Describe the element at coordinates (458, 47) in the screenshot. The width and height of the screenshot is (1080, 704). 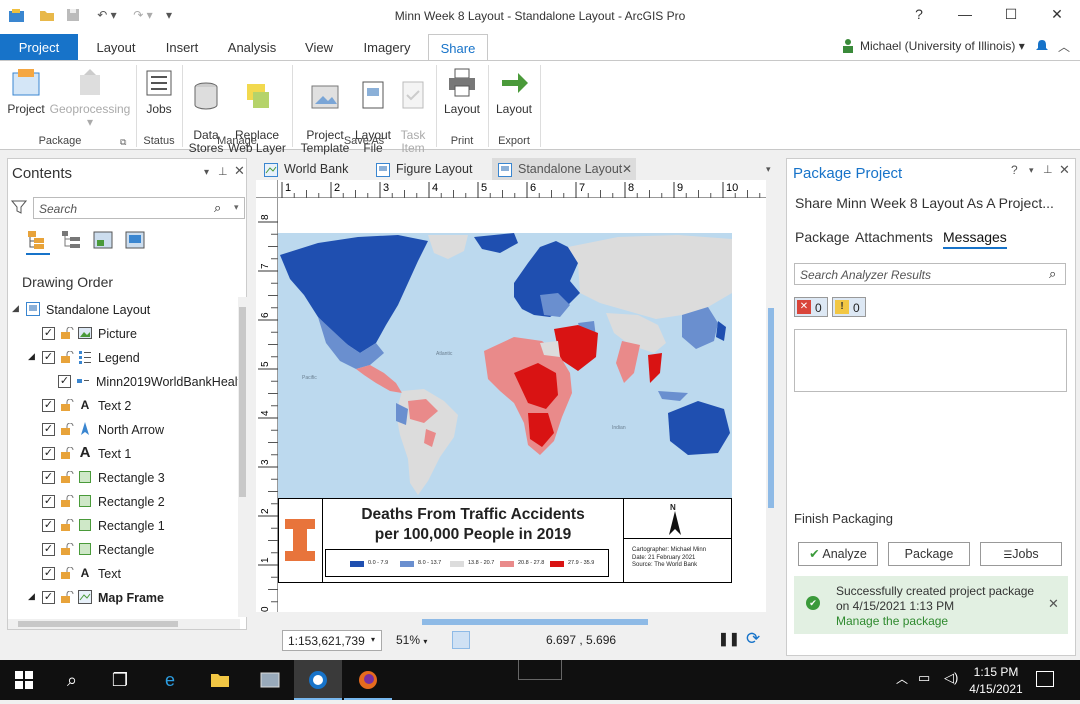
I see `tab-share: Share` at that location.